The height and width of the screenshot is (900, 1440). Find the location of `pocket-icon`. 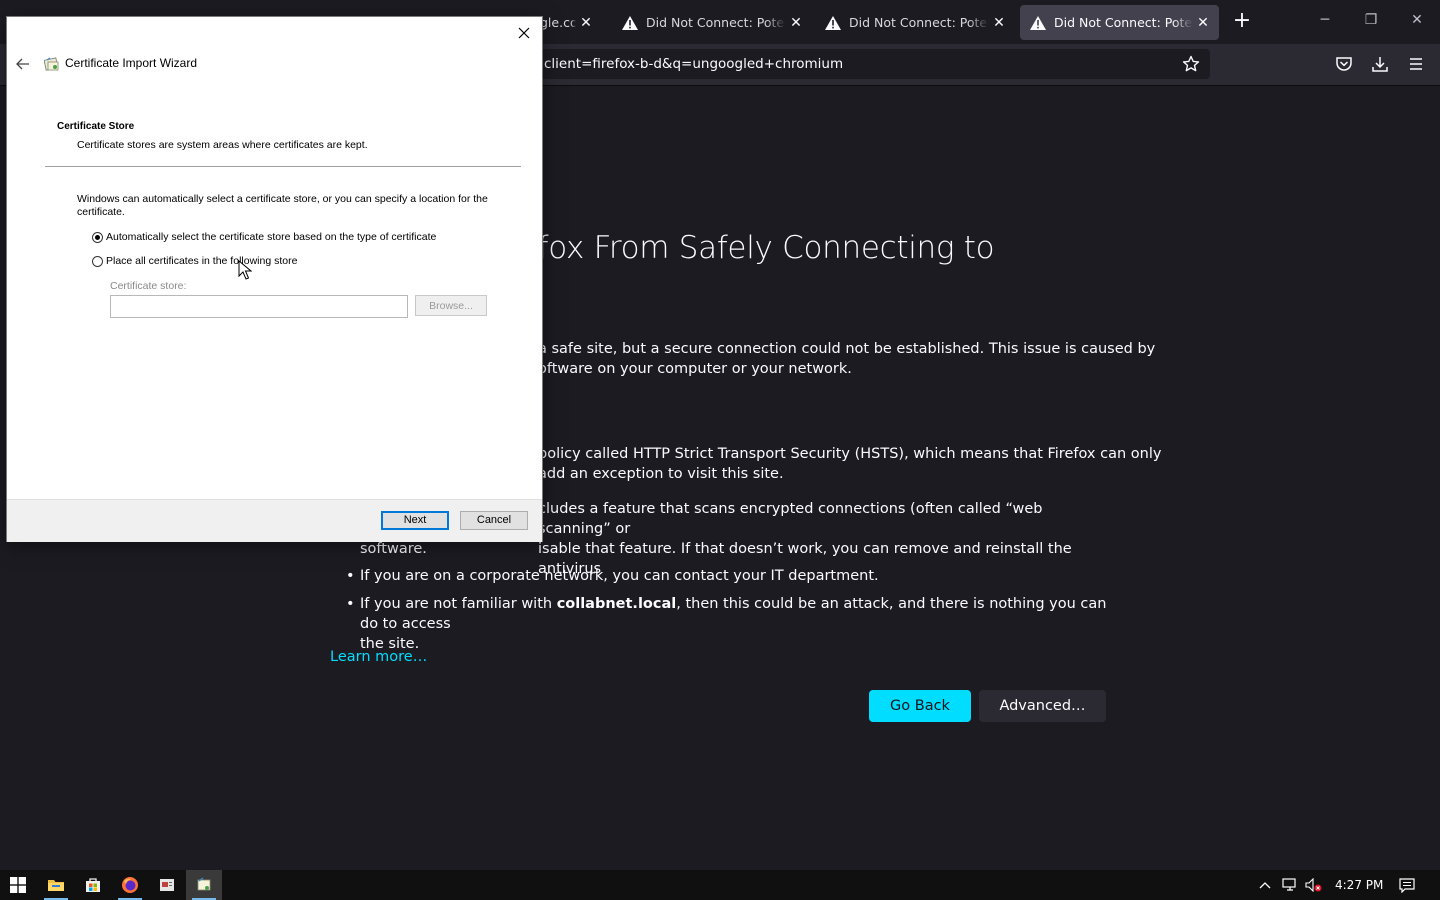

pocket-icon is located at coordinates (1344, 64).